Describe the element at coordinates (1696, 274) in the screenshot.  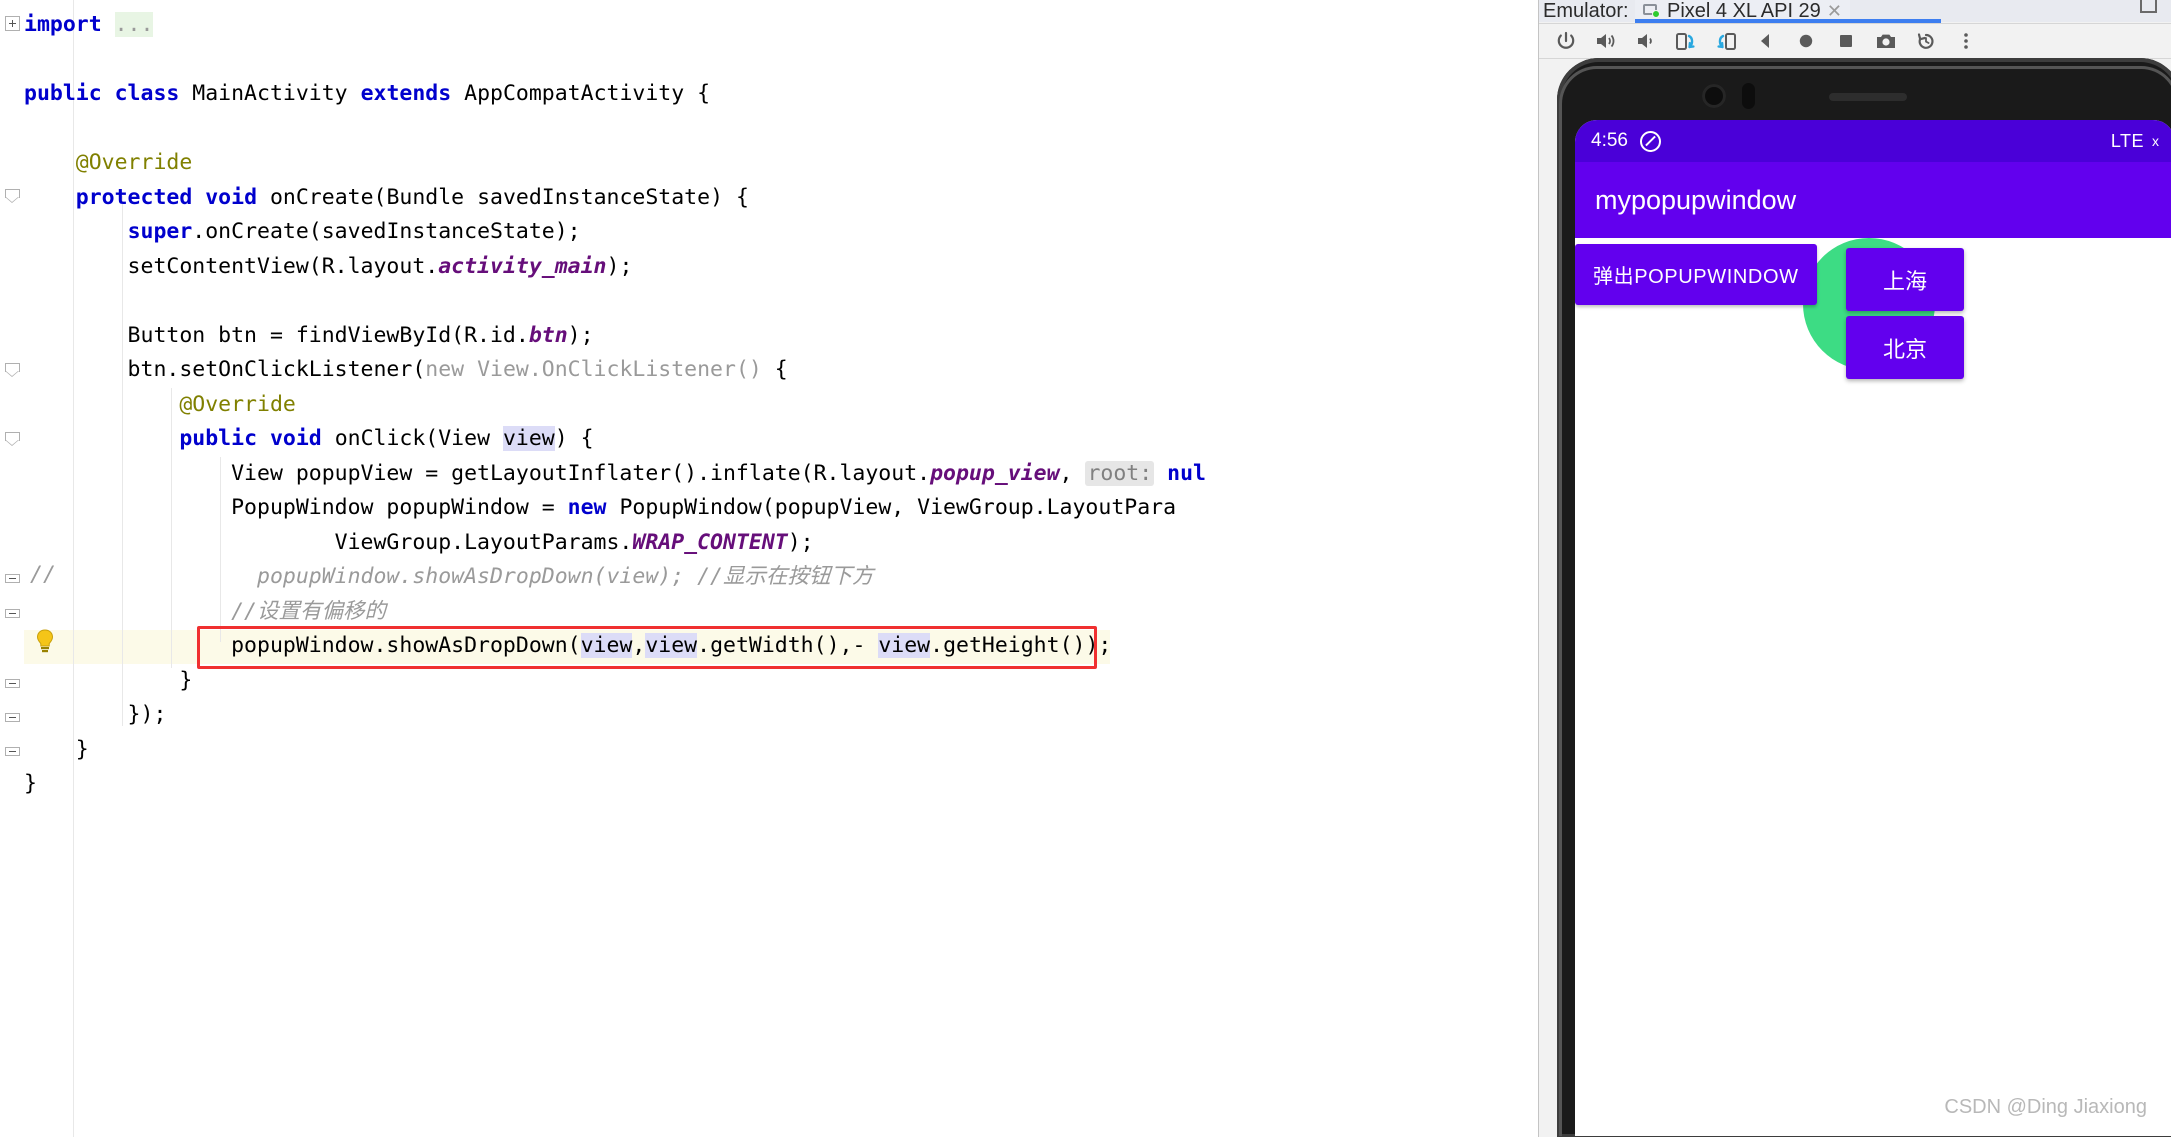
I see `popup-trigger-button: 弹出POPUPWINDOW` at that location.